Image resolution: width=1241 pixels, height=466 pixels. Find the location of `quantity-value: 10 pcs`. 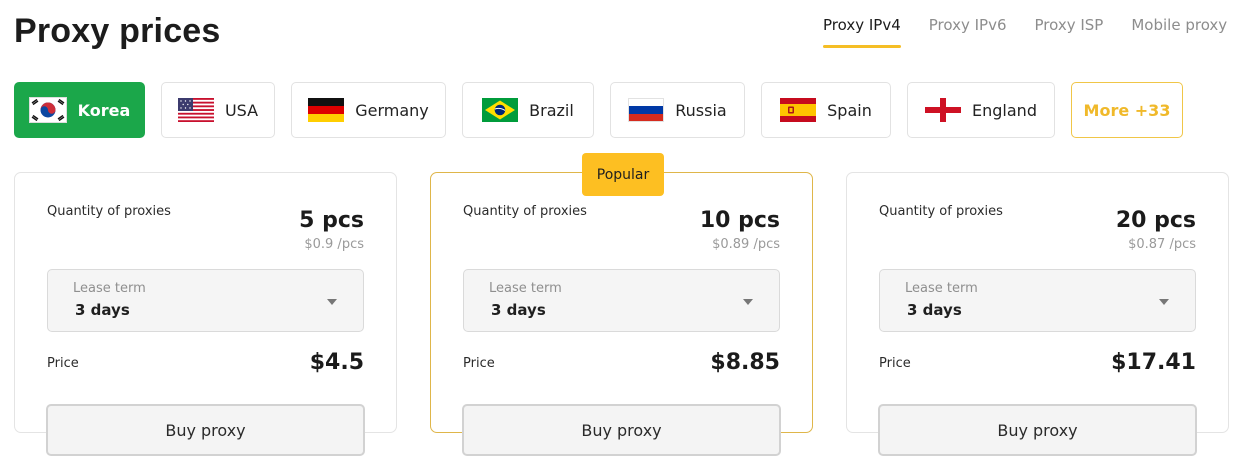

quantity-value: 10 pcs is located at coordinates (739, 220).